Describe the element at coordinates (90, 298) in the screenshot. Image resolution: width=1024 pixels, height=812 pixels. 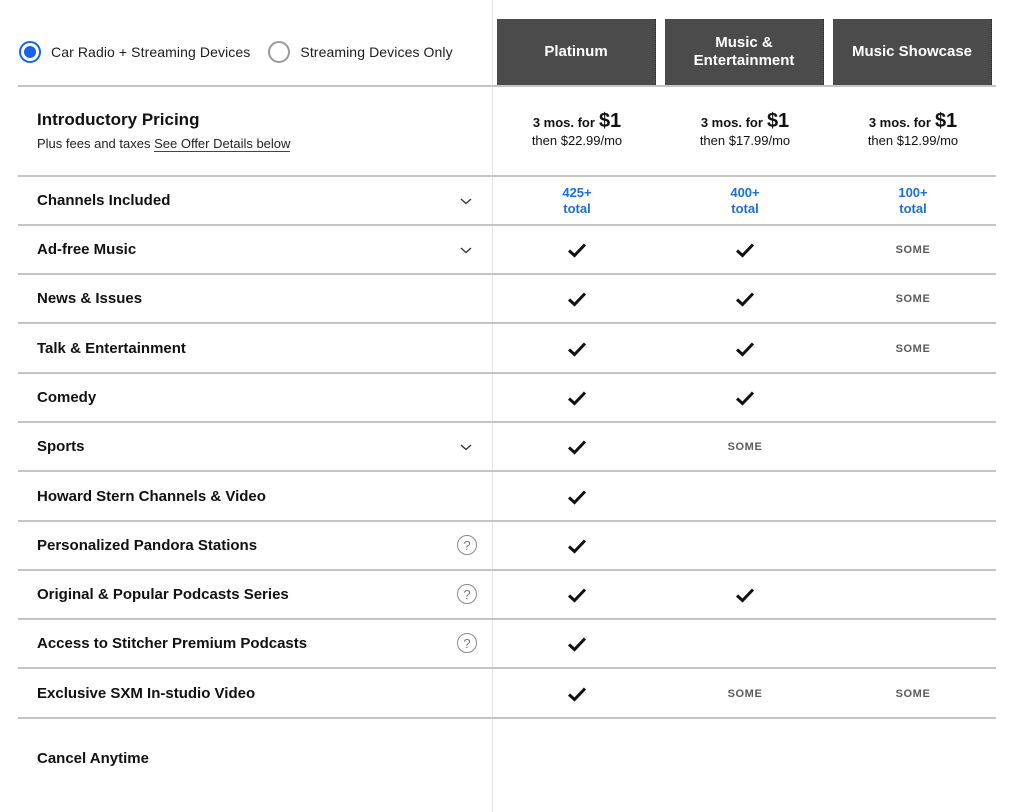
I see `feature-label: News & Issues` at that location.